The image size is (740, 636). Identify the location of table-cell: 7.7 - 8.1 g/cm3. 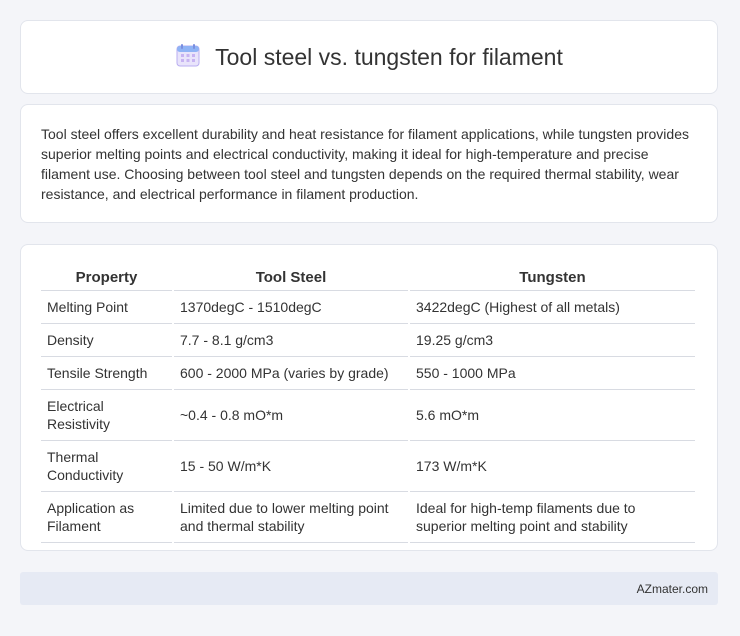
(291, 340).